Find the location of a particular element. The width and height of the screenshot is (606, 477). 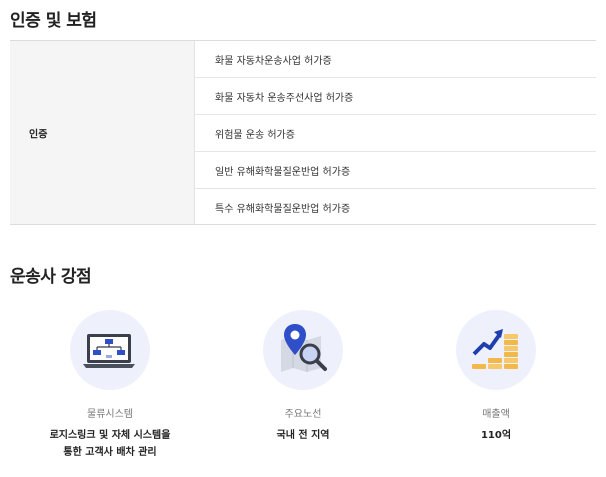

certification-item: 특수 유해화학물질운반업 허가증 is located at coordinates (283, 209).